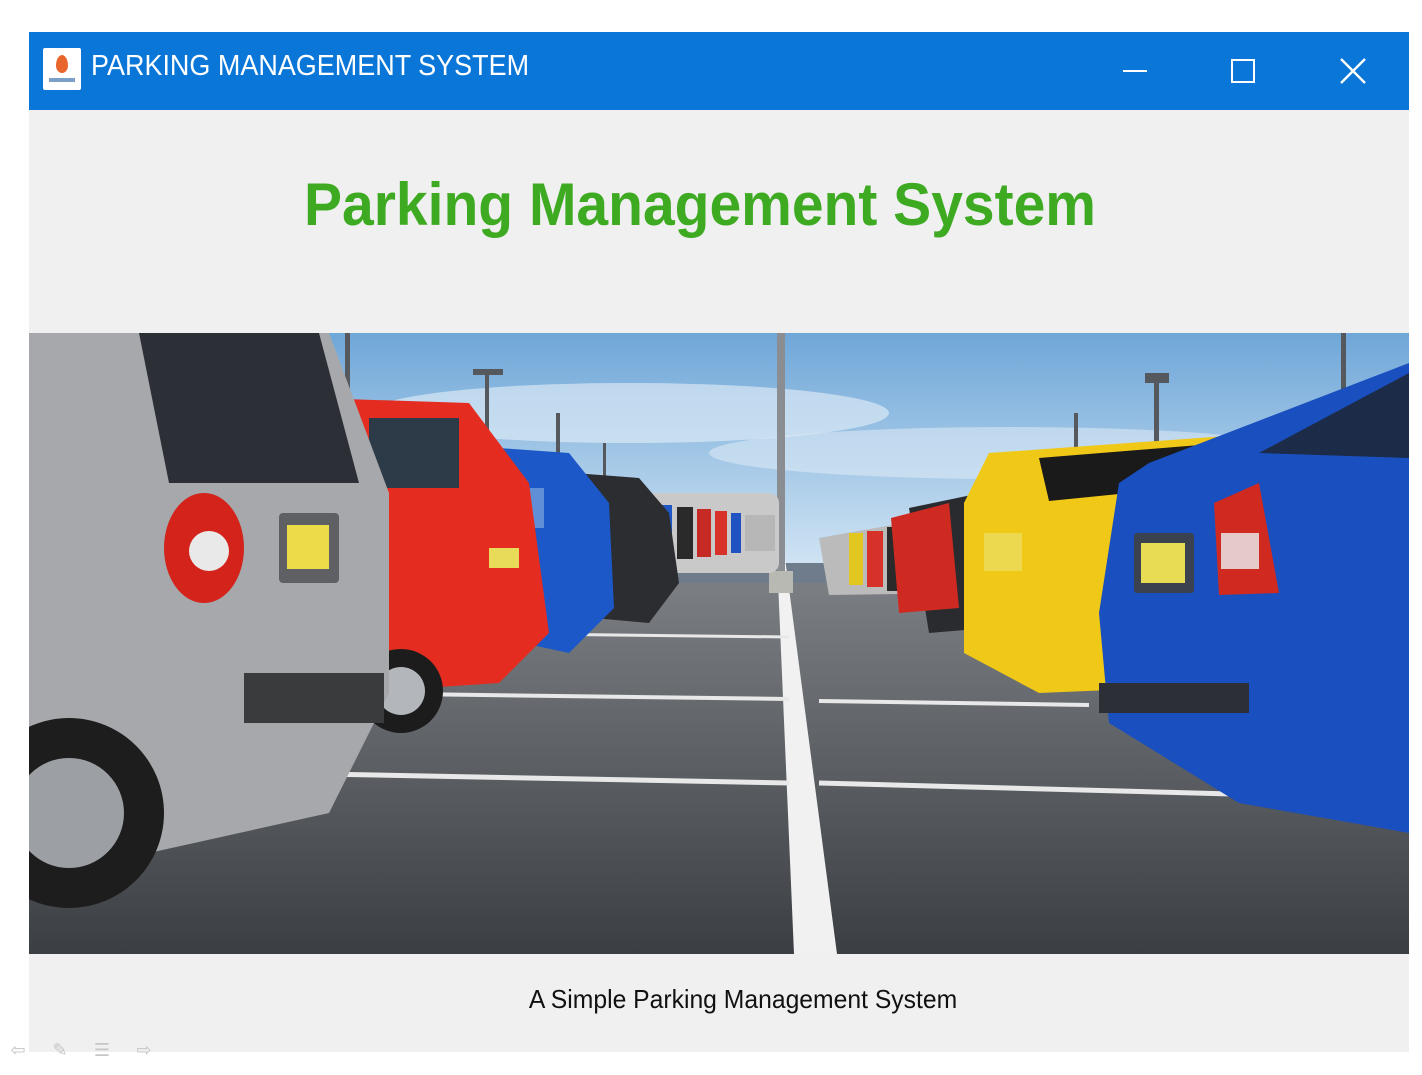 Image resolution: width=1422 pixels, height=1075 pixels. I want to click on title-bar: PARKING MANAGEMENT SYSTEM, so click(719, 71).